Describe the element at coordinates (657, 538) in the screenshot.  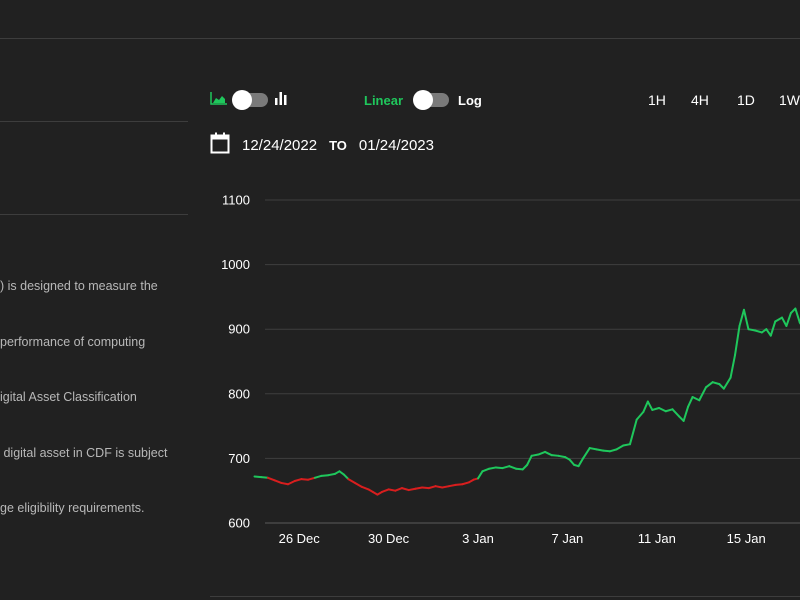
I see `x-tick-label: 11 Jan` at that location.